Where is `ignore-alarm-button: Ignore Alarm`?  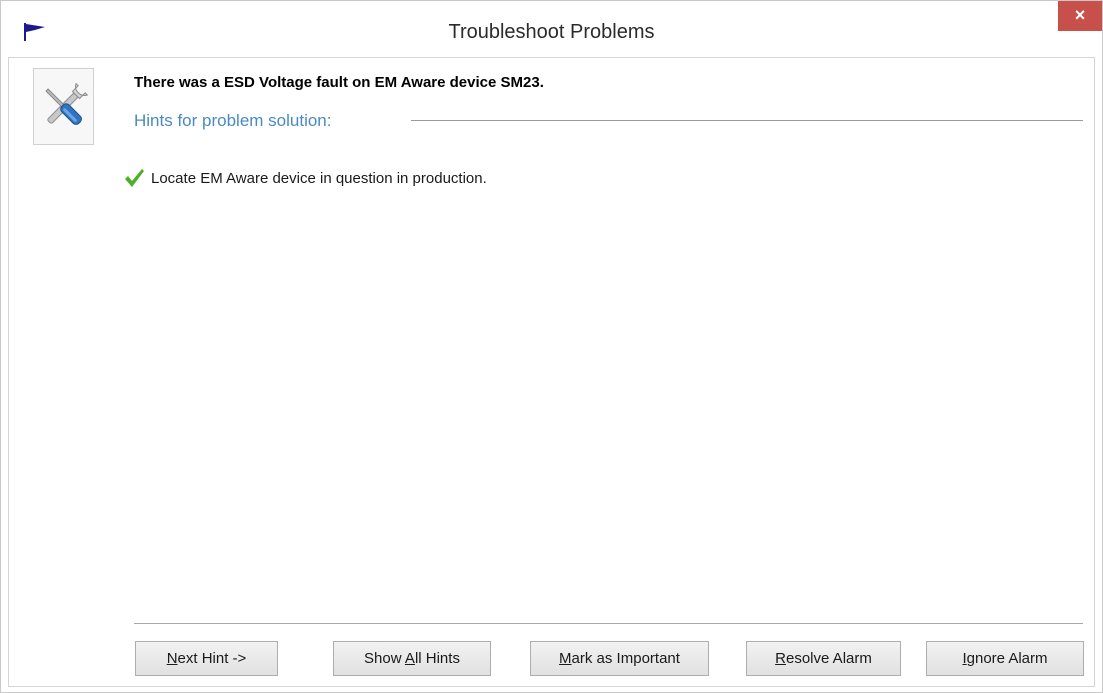
ignore-alarm-button: Ignore Alarm is located at coordinates (1005, 658).